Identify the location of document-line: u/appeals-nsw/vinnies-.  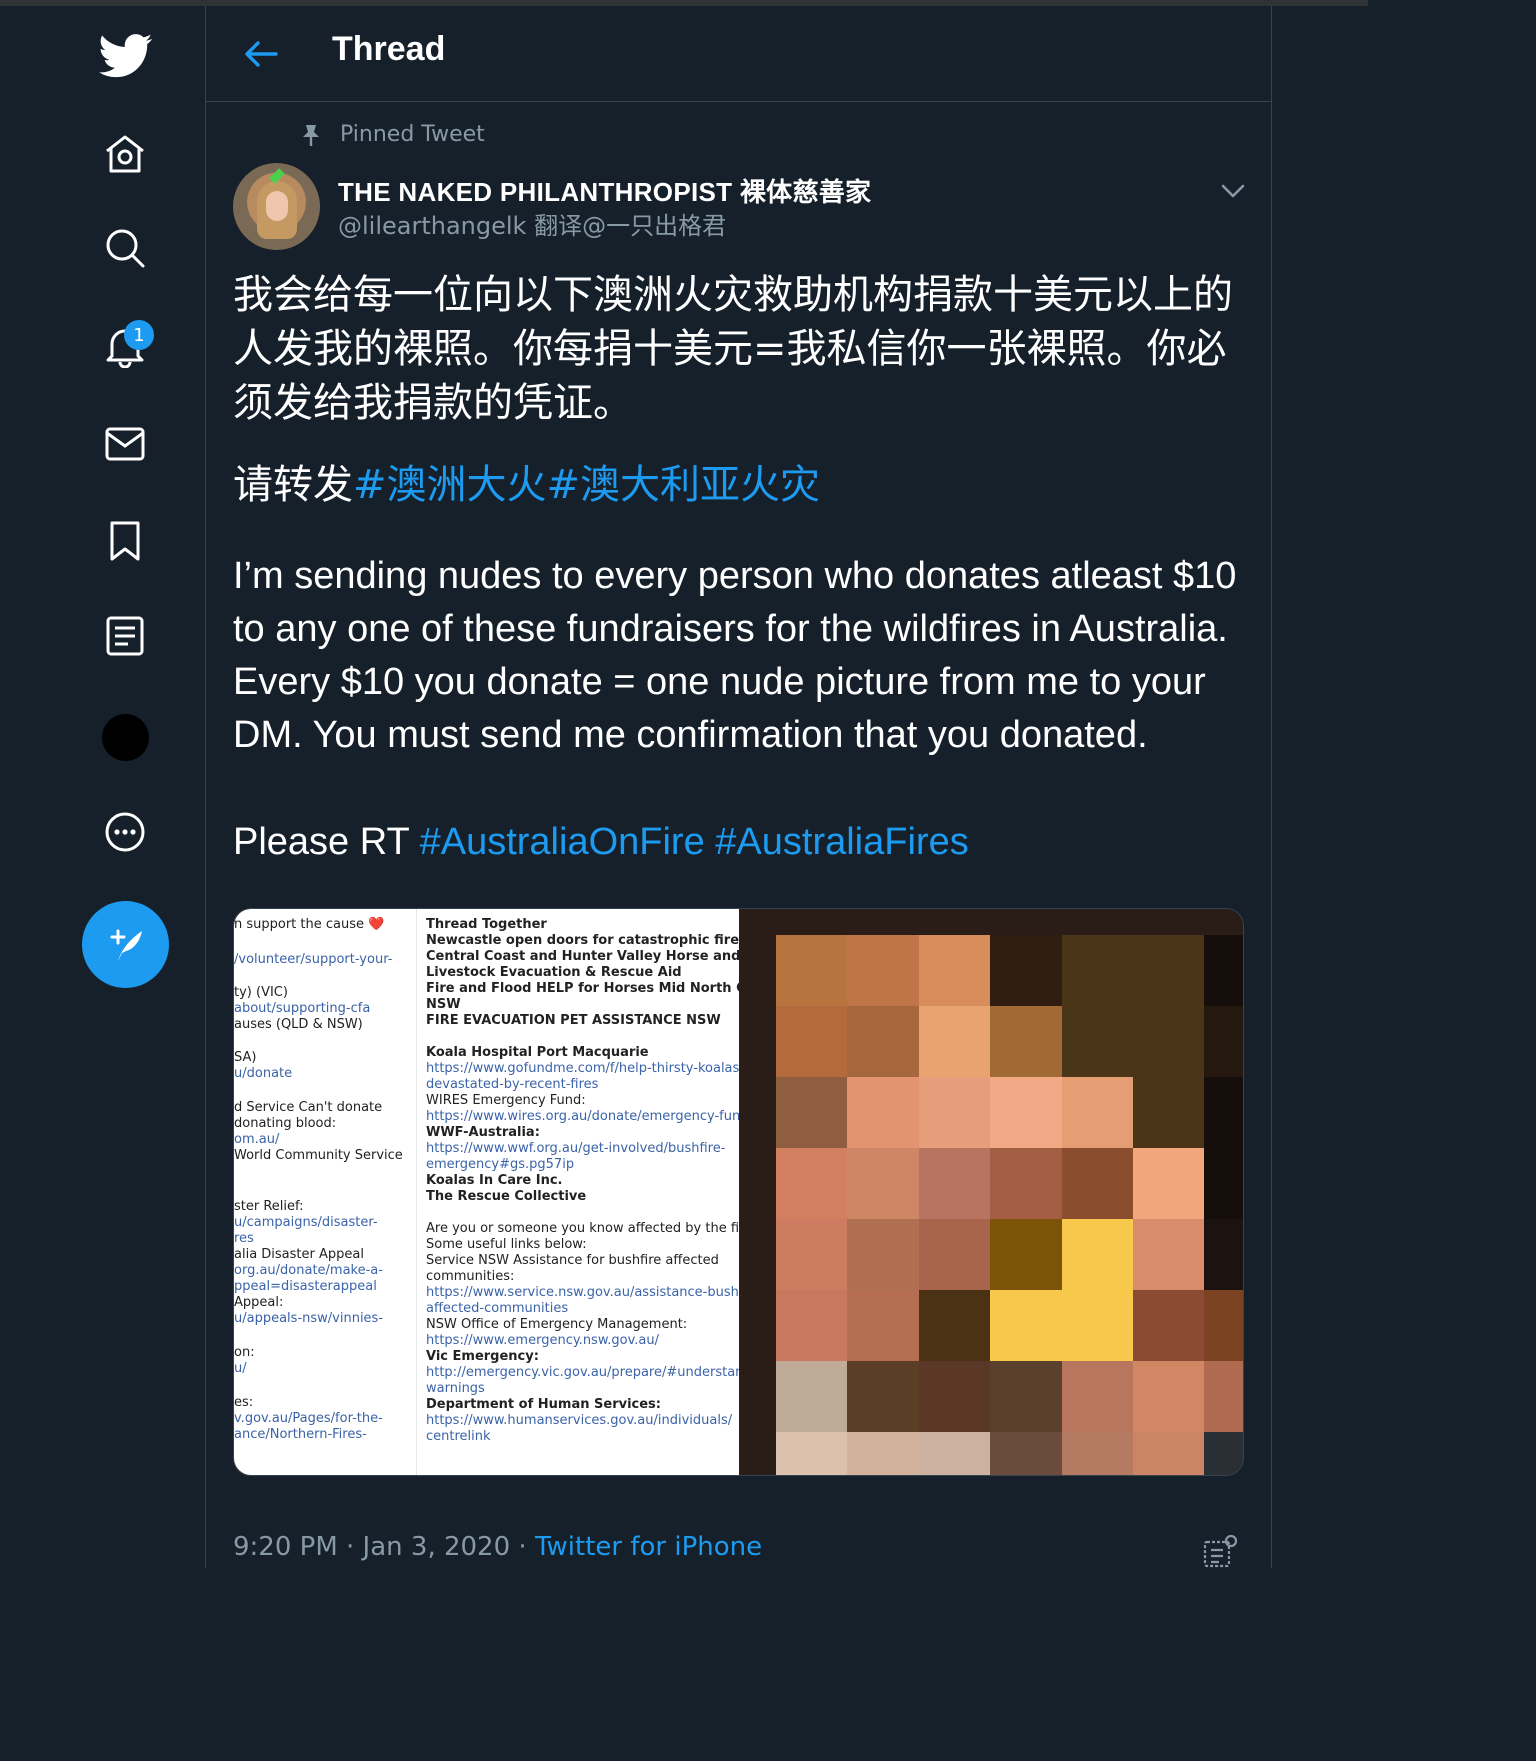
(309, 1318).